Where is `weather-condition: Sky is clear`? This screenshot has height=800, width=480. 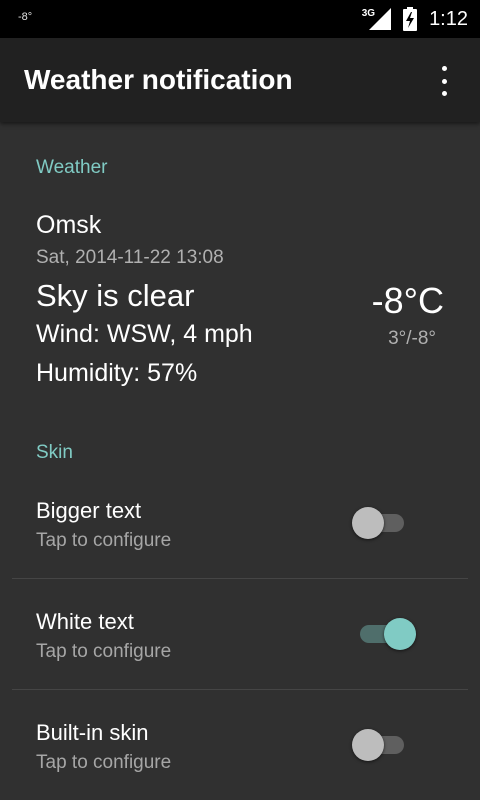 weather-condition: Sky is clear is located at coordinates (115, 295).